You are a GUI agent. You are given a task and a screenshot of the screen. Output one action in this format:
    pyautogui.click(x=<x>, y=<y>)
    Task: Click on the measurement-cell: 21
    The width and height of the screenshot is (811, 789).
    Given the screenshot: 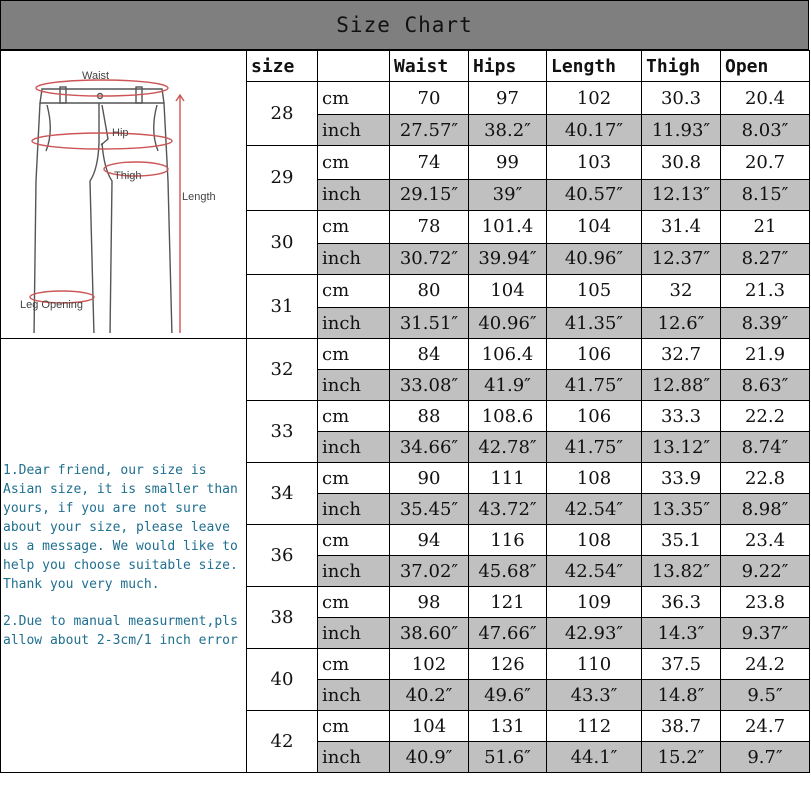 What is the action you would take?
    pyautogui.click(x=765, y=226)
    